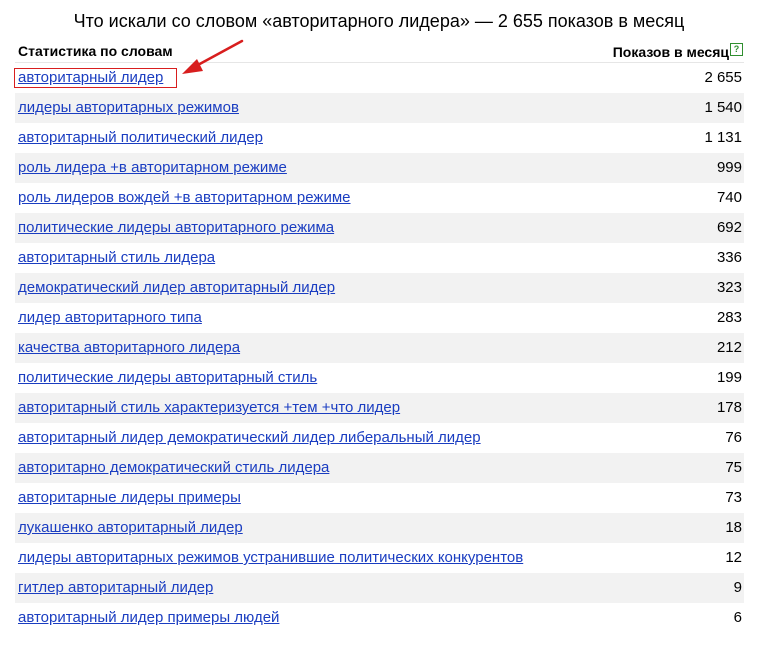 The image size is (758, 648). I want to click on help-icon: ?, so click(736, 49).